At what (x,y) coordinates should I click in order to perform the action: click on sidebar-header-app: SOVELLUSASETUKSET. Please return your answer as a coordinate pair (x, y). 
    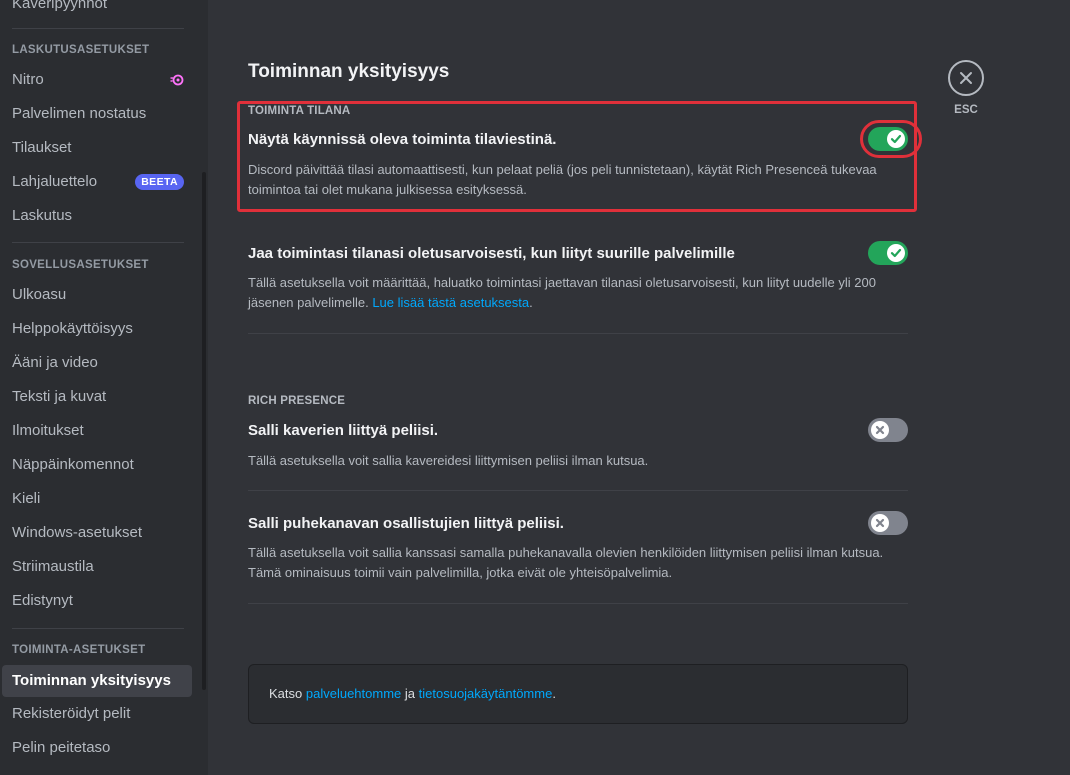
    Looking at the image, I should click on (80, 265).